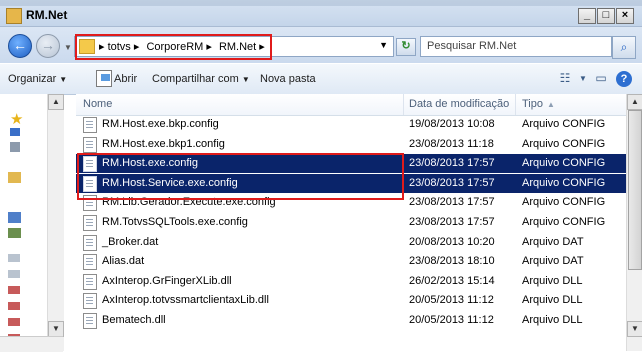 This screenshot has height=352, width=642. Describe the element at coordinates (15, 132) in the screenshot. I see `desktop-icon` at that location.